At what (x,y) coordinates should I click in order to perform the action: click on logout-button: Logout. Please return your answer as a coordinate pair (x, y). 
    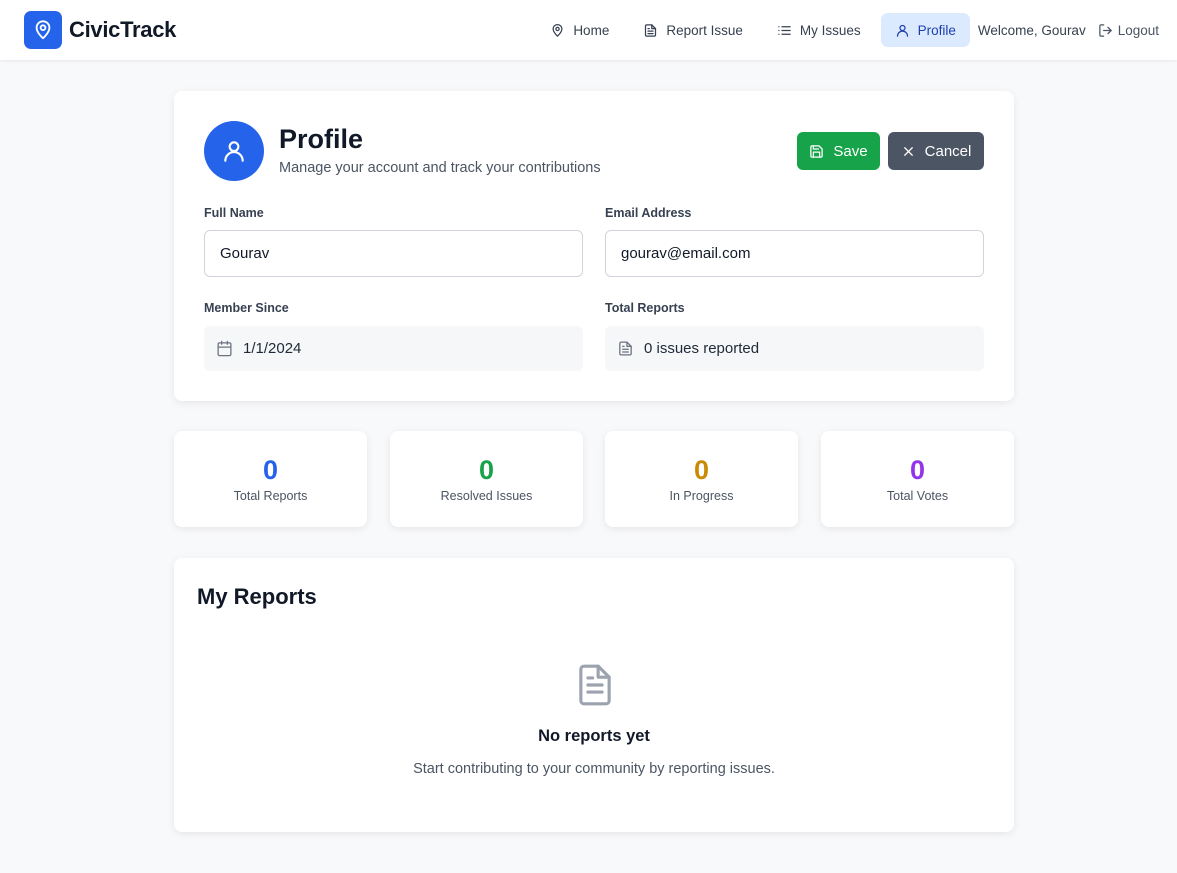
    Looking at the image, I should click on (1128, 30).